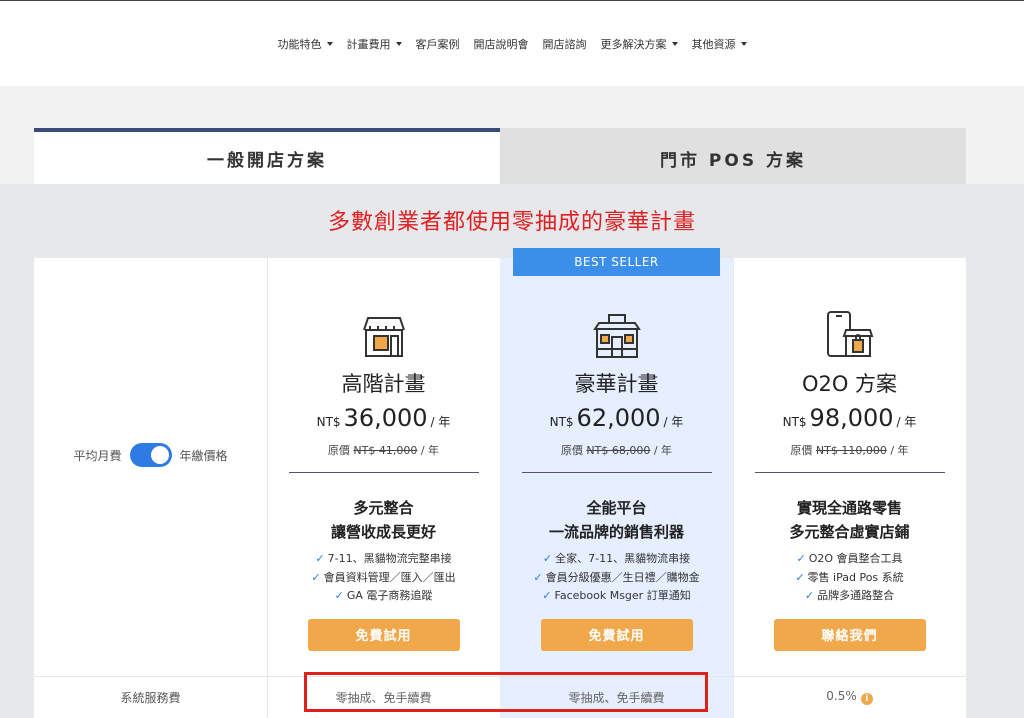 The width and height of the screenshot is (1024, 718). I want to click on nav-item-seminar: 開店說明會, so click(501, 44).